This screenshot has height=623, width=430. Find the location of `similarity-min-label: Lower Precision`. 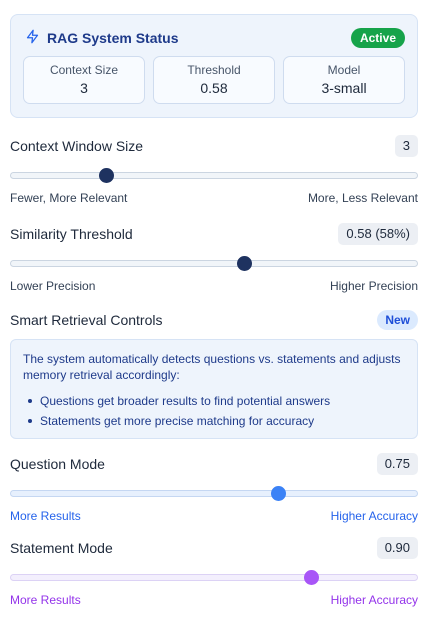

similarity-min-label: Lower Precision is located at coordinates (53, 286).